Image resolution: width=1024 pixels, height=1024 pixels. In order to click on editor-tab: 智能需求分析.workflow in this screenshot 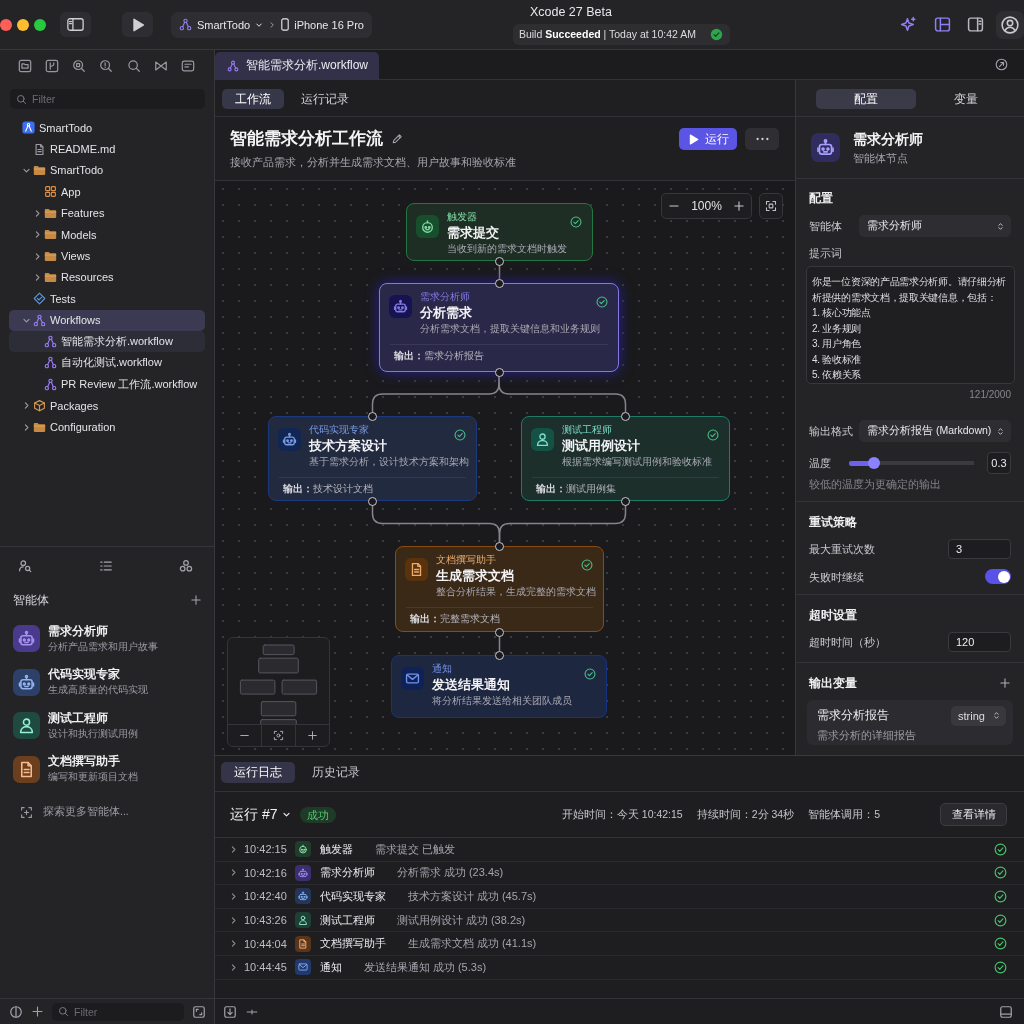, I will do `click(297, 65)`.